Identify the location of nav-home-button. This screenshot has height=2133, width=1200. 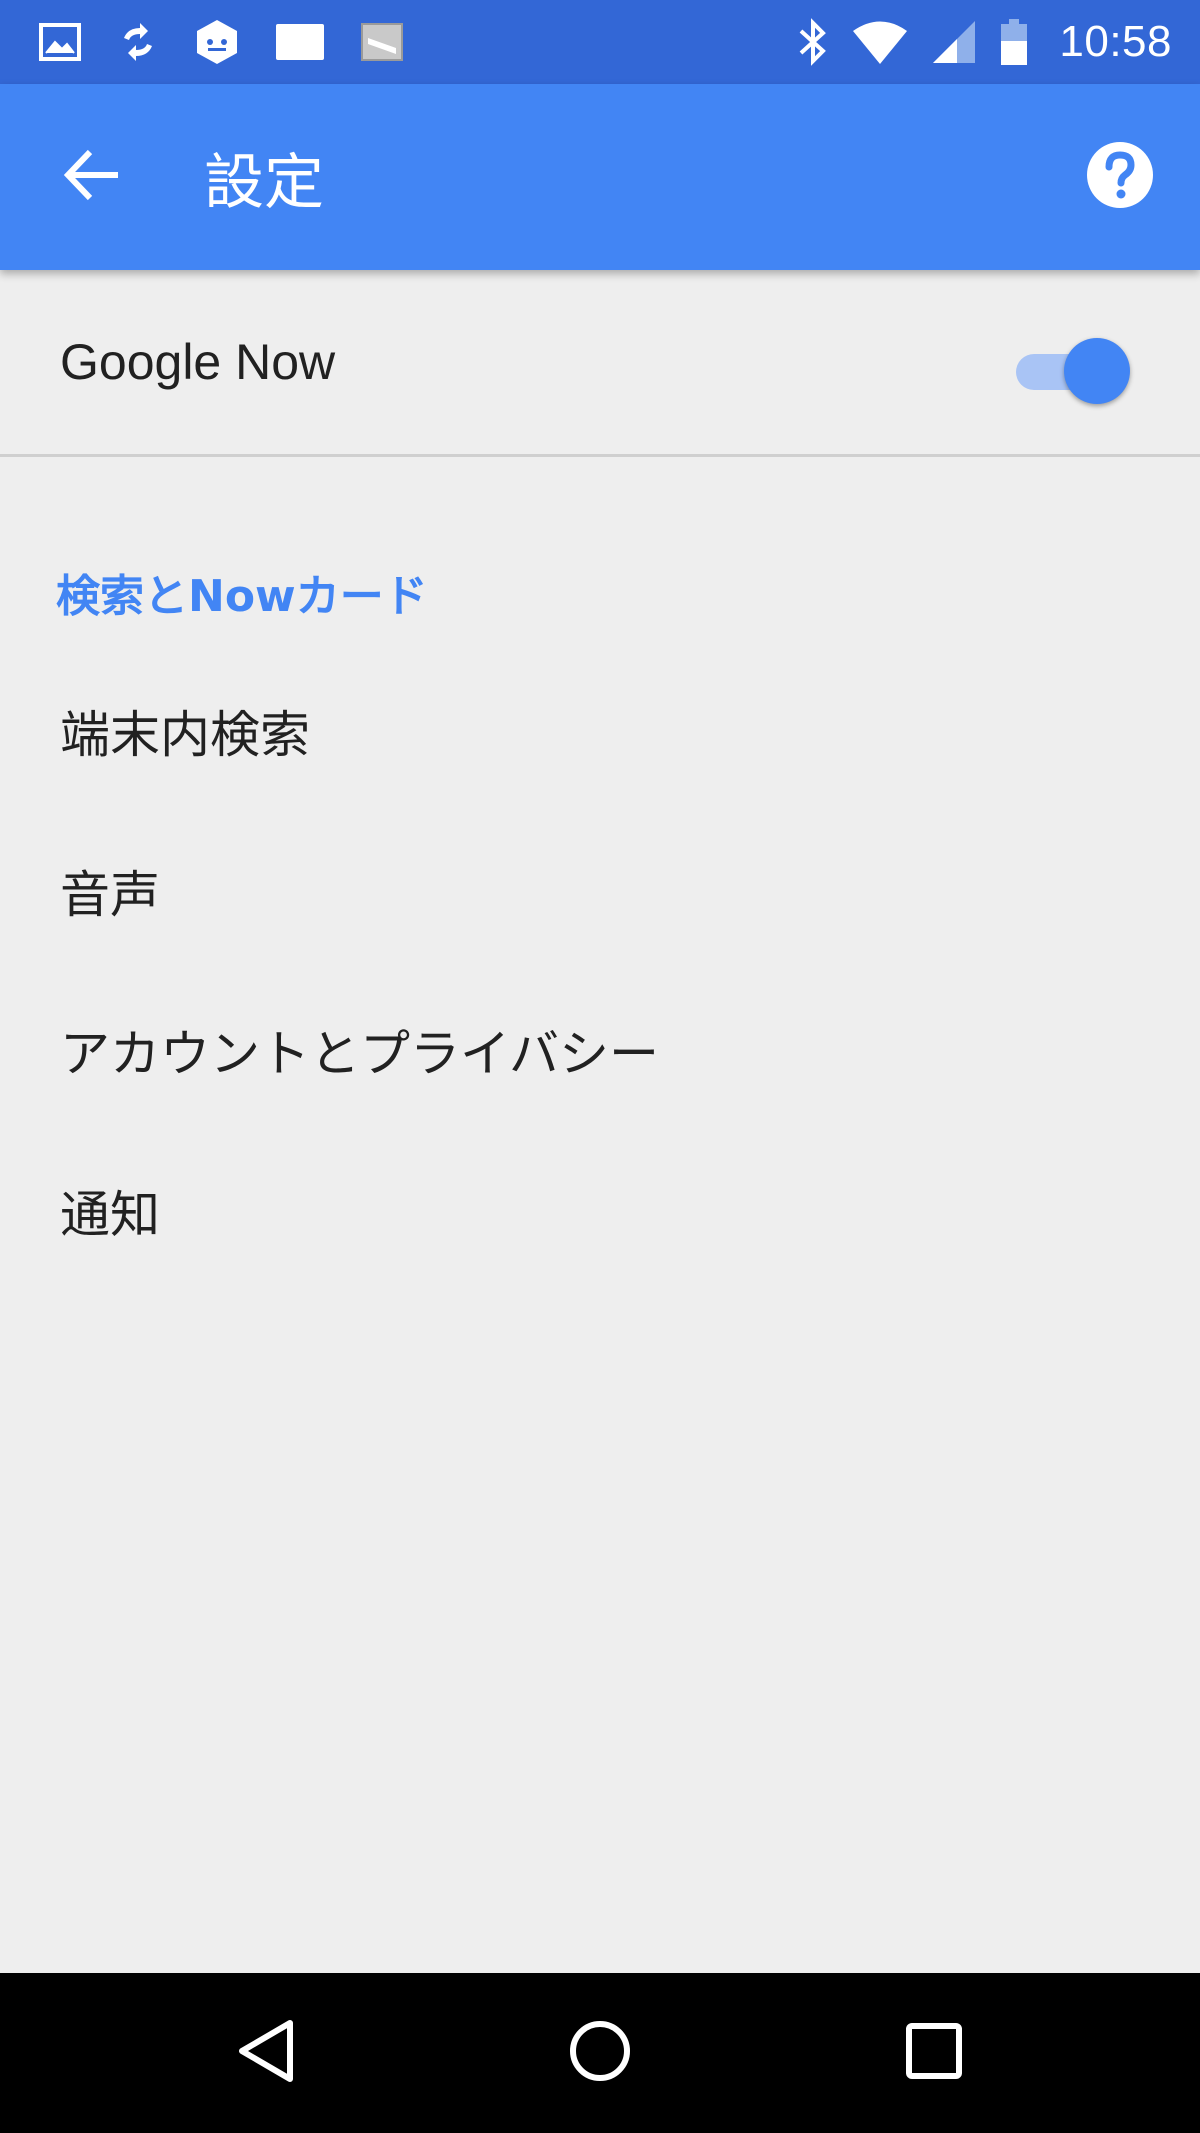
(600, 2053).